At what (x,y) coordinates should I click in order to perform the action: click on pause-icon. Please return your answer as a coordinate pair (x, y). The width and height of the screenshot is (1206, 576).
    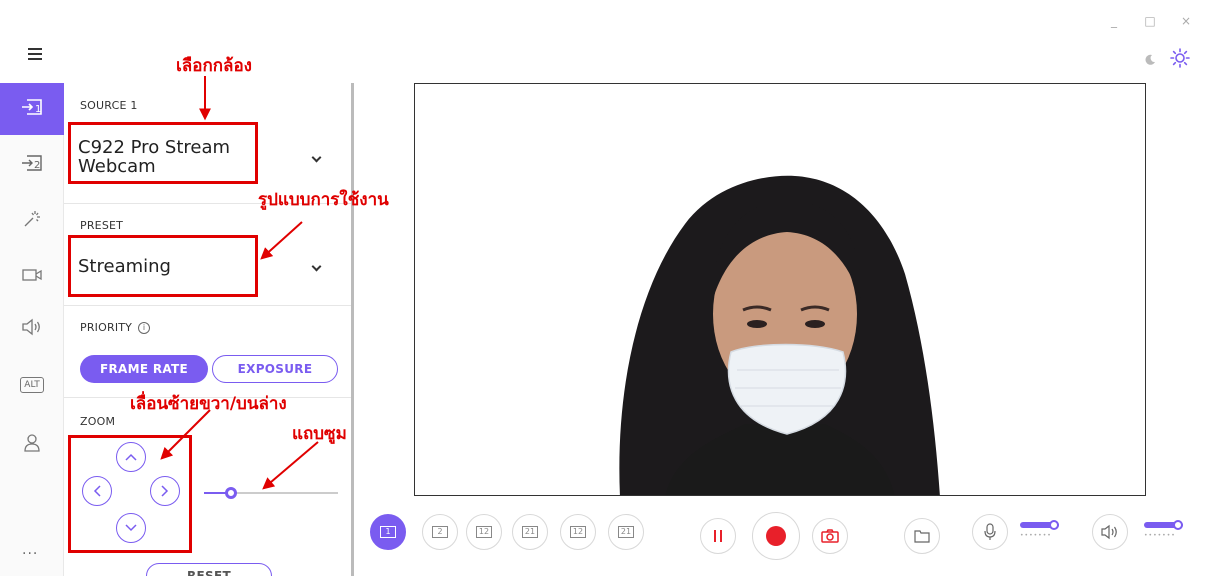
    Looking at the image, I should click on (718, 536).